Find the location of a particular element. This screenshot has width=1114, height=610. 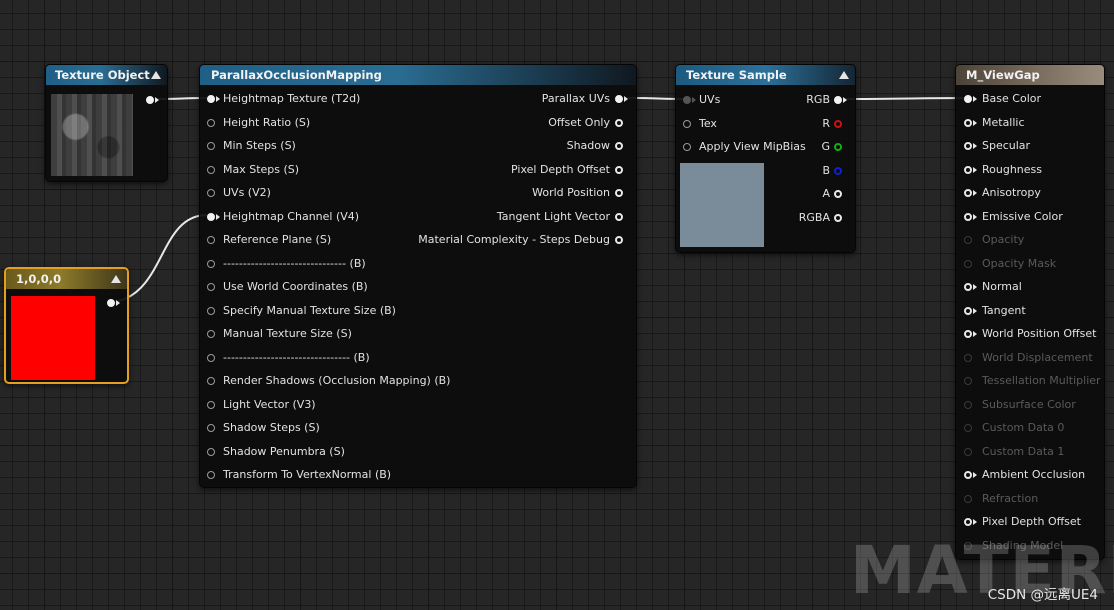

material-input-row: Tangent is located at coordinates (1033, 311).